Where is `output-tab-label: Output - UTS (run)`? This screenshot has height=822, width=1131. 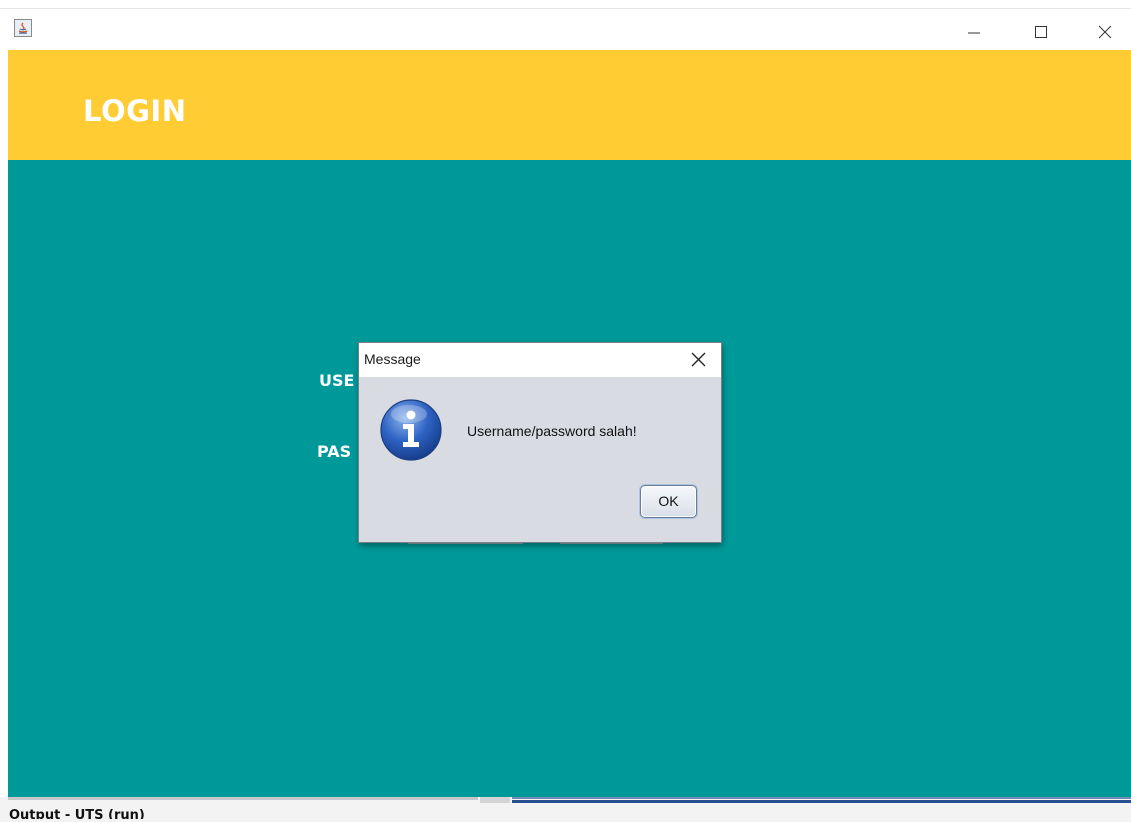 output-tab-label: Output - UTS (run) is located at coordinates (77, 812).